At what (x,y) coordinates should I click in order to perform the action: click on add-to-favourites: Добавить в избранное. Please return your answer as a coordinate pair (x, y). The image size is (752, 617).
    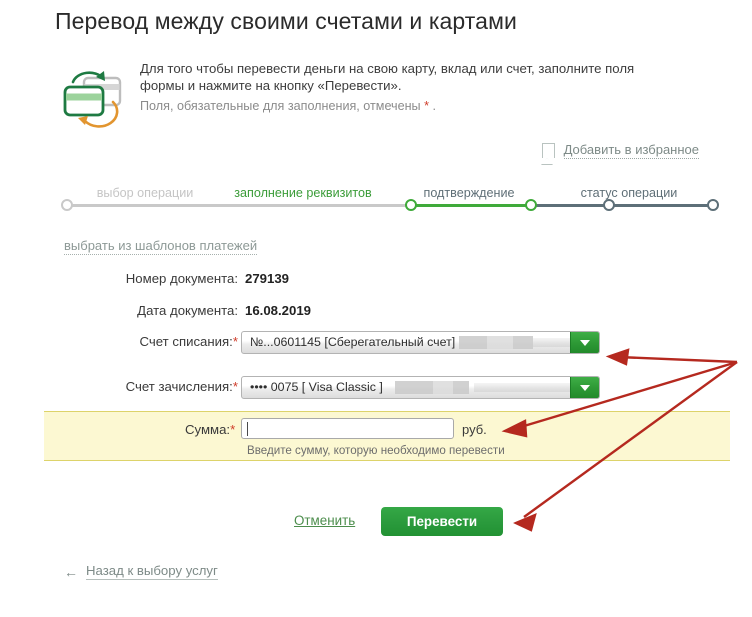
    Looking at the image, I should click on (620, 154).